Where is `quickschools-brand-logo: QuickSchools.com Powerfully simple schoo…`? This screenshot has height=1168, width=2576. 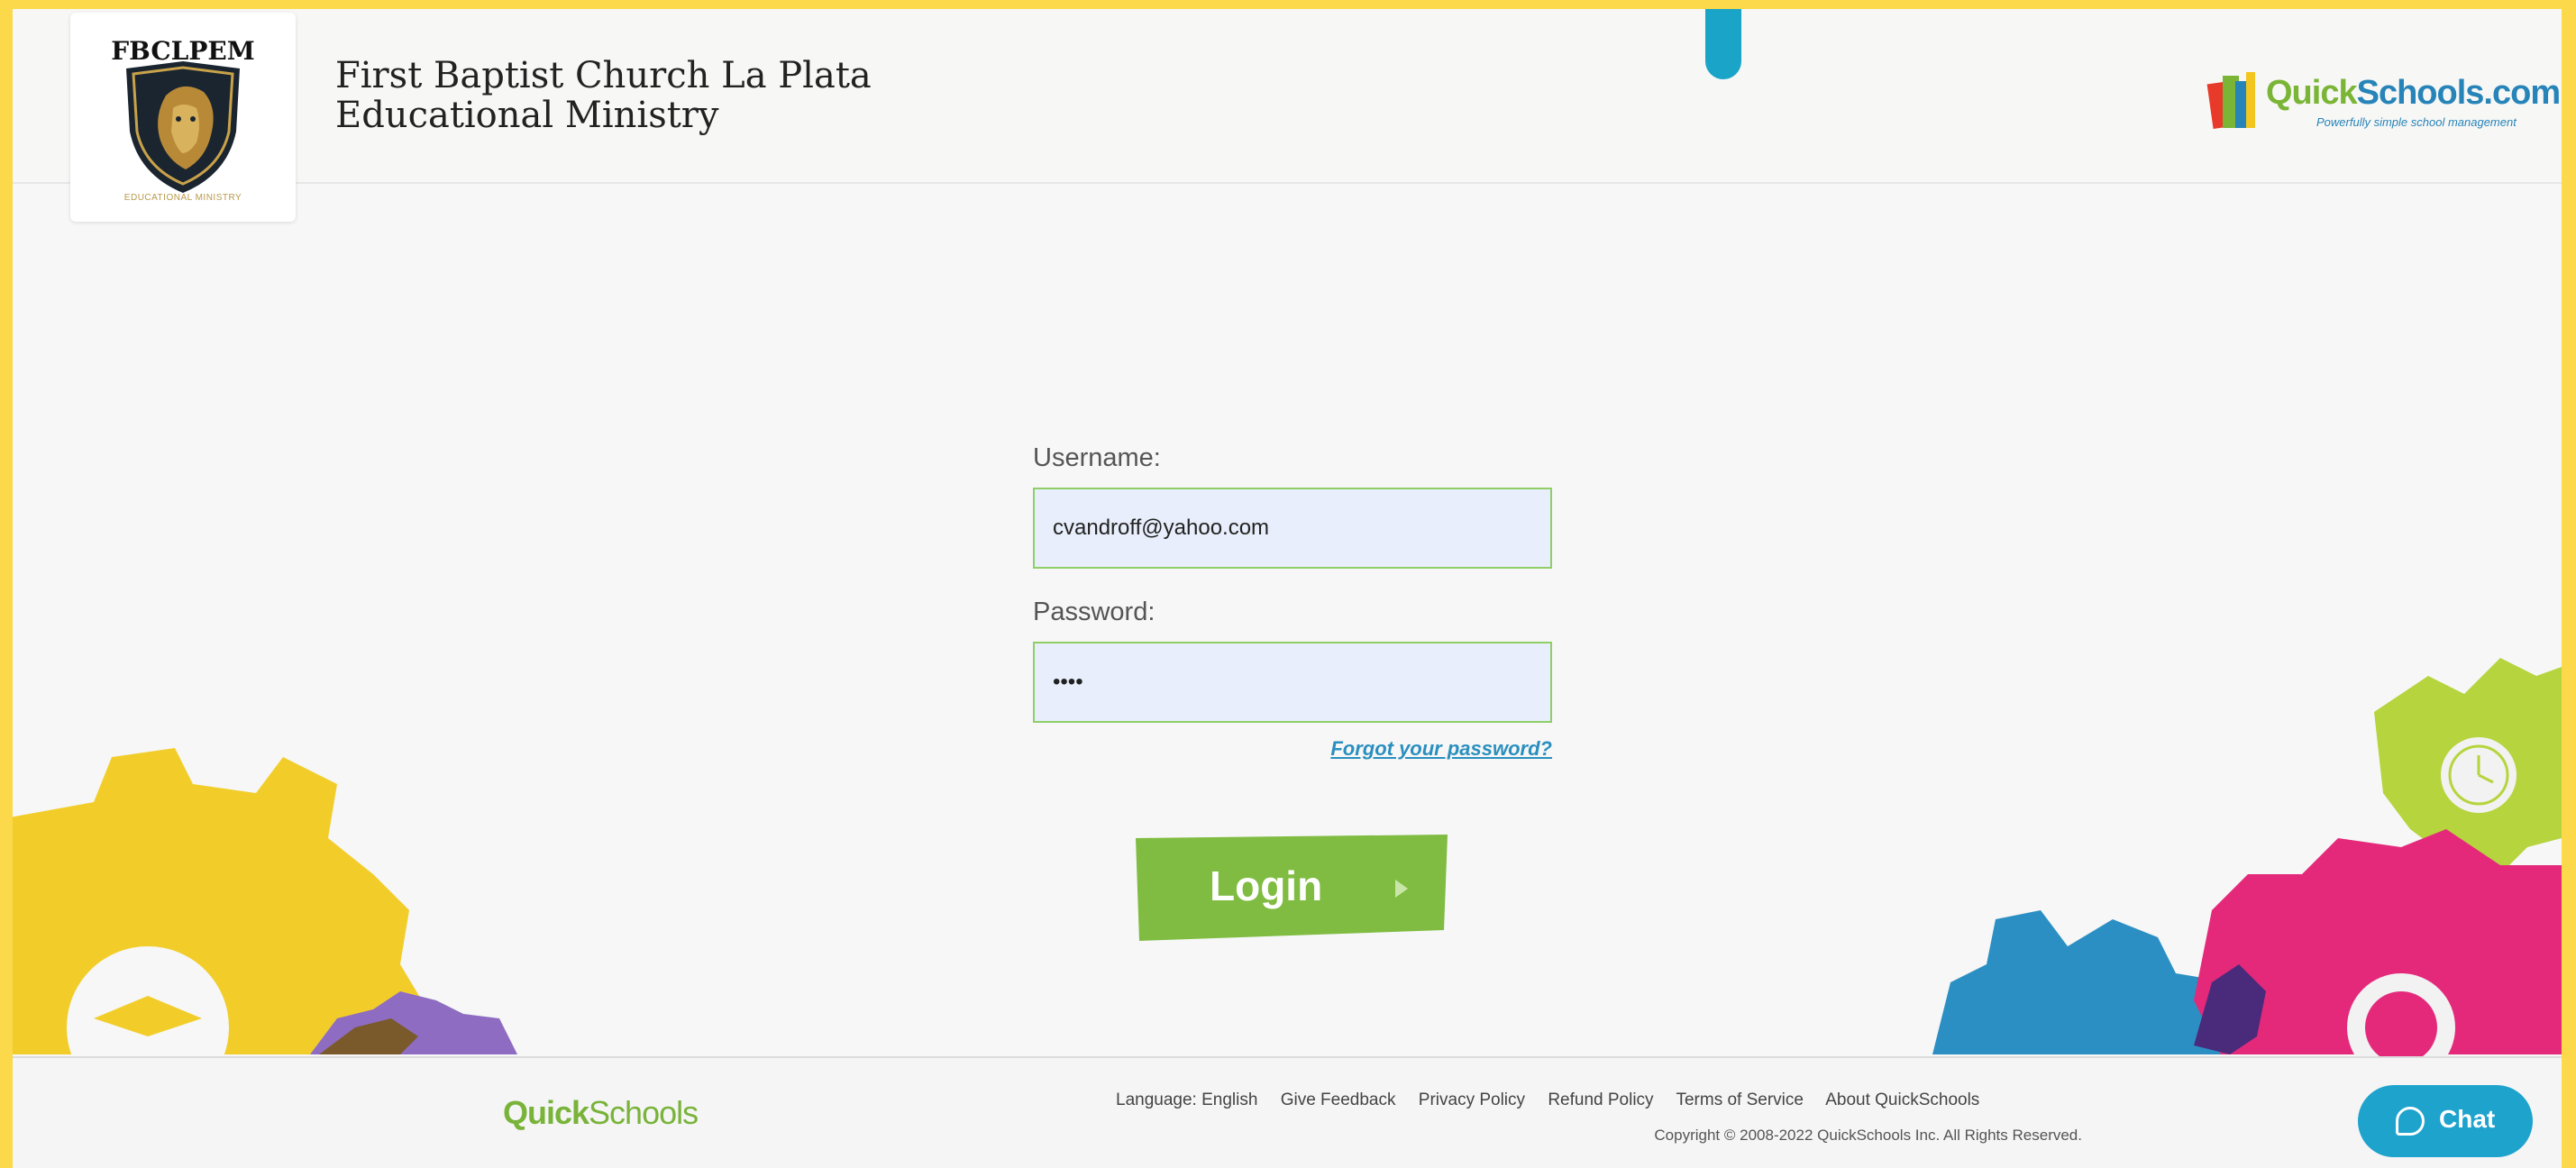 quickschools-brand-logo: QuickSchools.com Powerfully simple schoo… is located at coordinates (2377, 100).